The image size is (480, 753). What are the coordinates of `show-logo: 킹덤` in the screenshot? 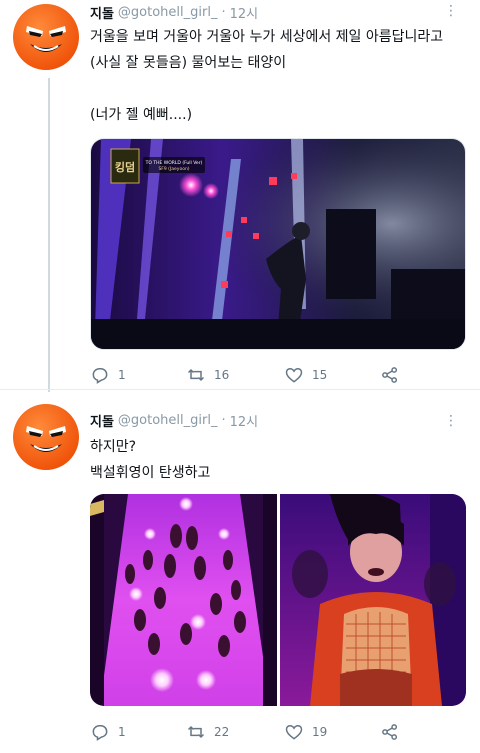 It's located at (125, 167).